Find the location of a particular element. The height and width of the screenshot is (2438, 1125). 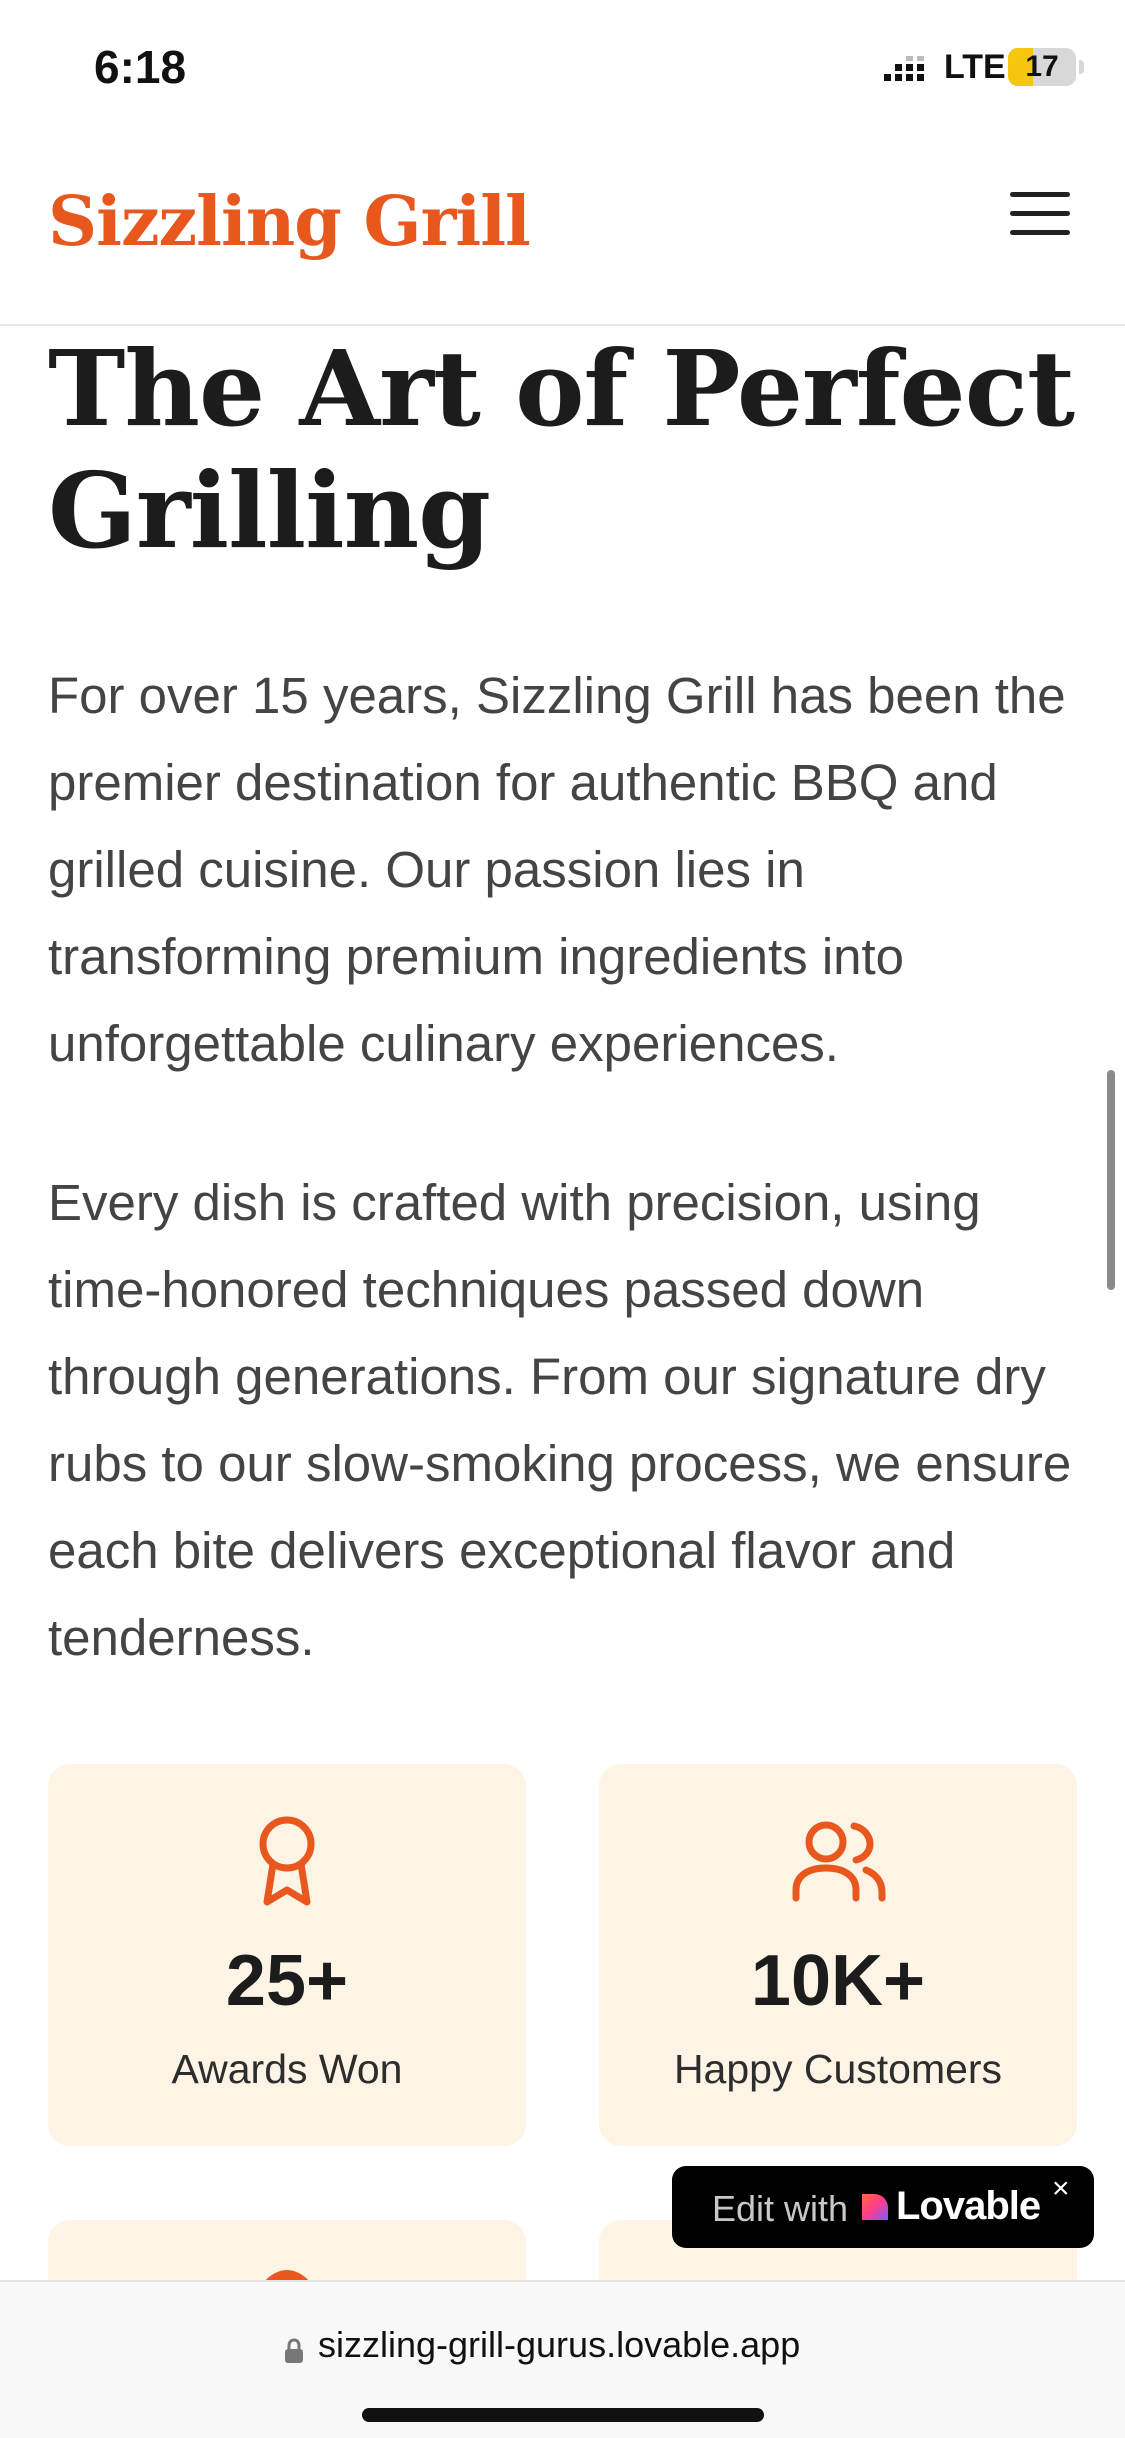

battery-icon: 17 is located at coordinates (1042, 67).